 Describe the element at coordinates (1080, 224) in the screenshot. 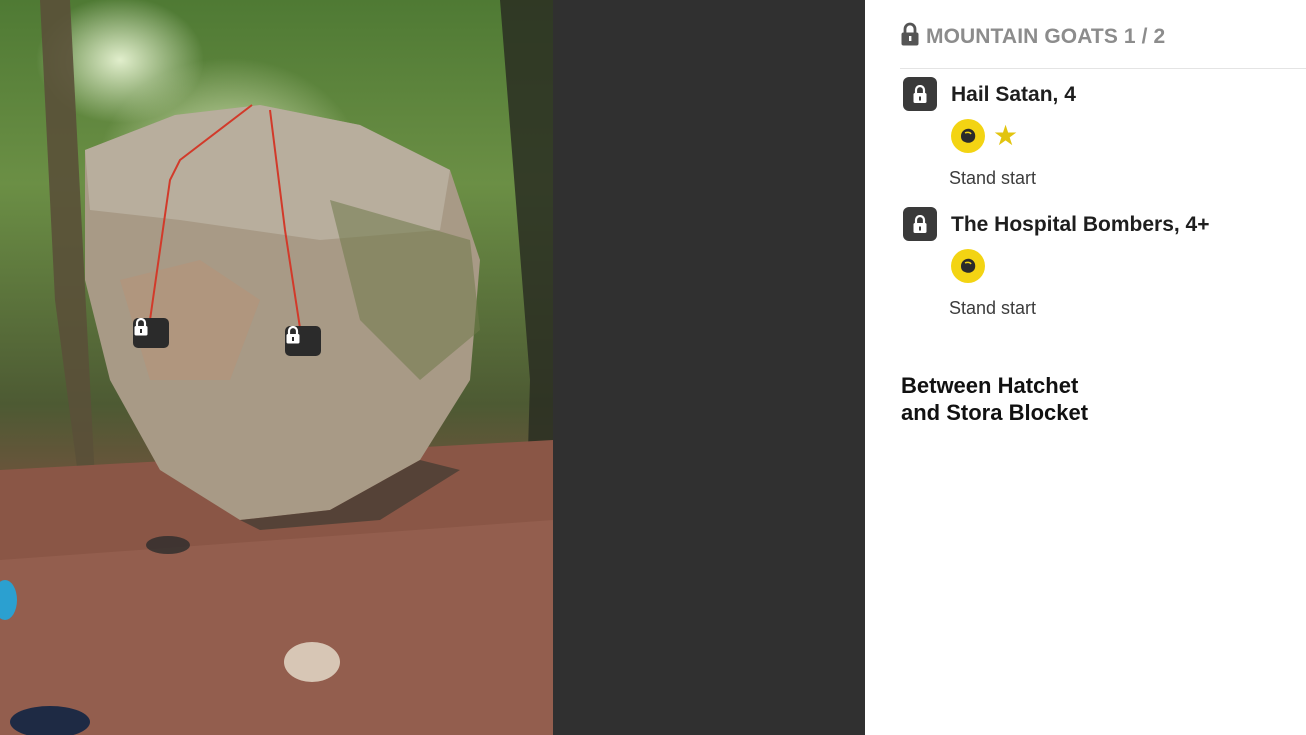

I see `problem-name: The Hospital Bombers, 4+` at that location.